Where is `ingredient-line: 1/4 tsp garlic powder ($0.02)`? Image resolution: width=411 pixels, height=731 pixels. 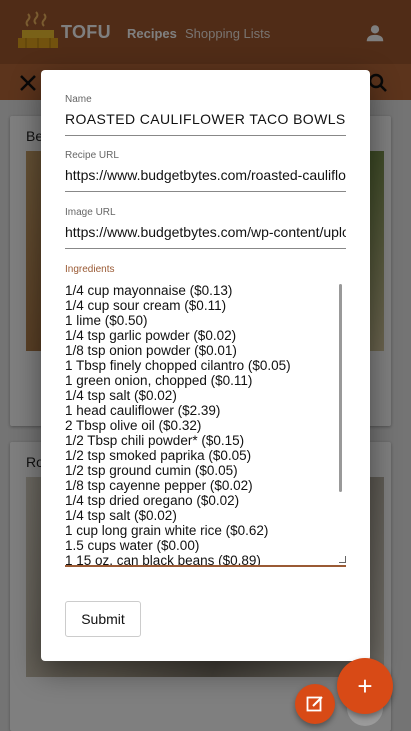
ingredient-line: 1/4 tsp garlic powder ($0.02) is located at coordinates (151, 335).